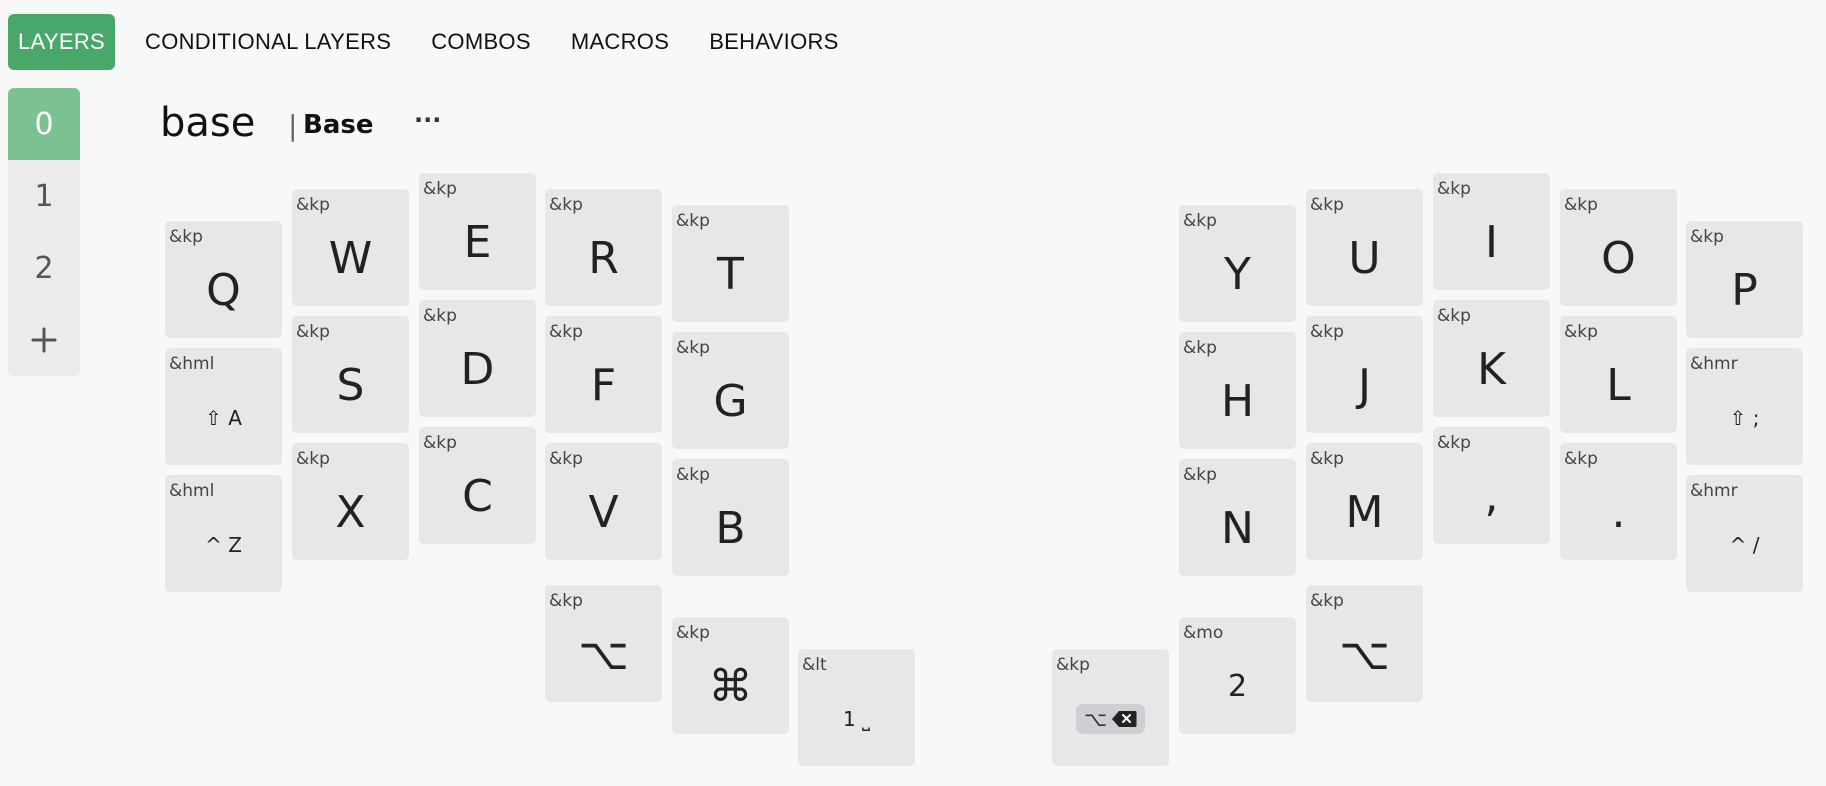 This screenshot has height=786, width=1826. Describe the element at coordinates (730, 401) in the screenshot. I see `key-label: G` at that location.